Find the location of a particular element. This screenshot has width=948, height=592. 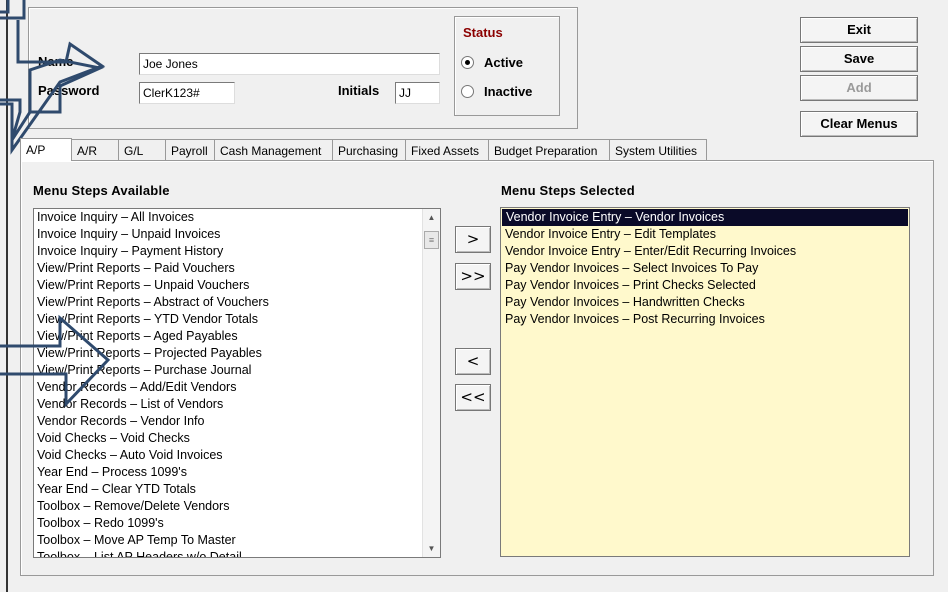

tab-gl: G/L is located at coordinates (142, 150).